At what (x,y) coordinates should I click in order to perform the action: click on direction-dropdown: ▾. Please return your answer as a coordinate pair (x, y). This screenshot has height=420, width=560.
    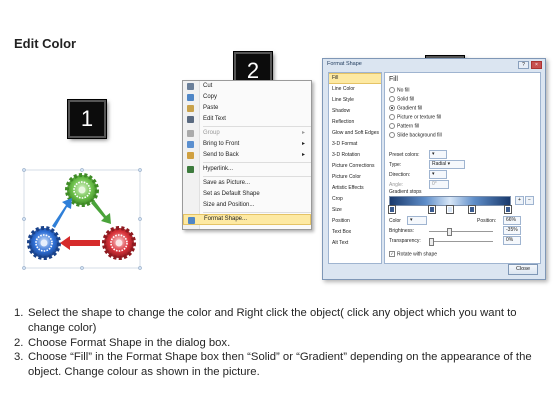
    Looking at the image, I should click on (438, 174).